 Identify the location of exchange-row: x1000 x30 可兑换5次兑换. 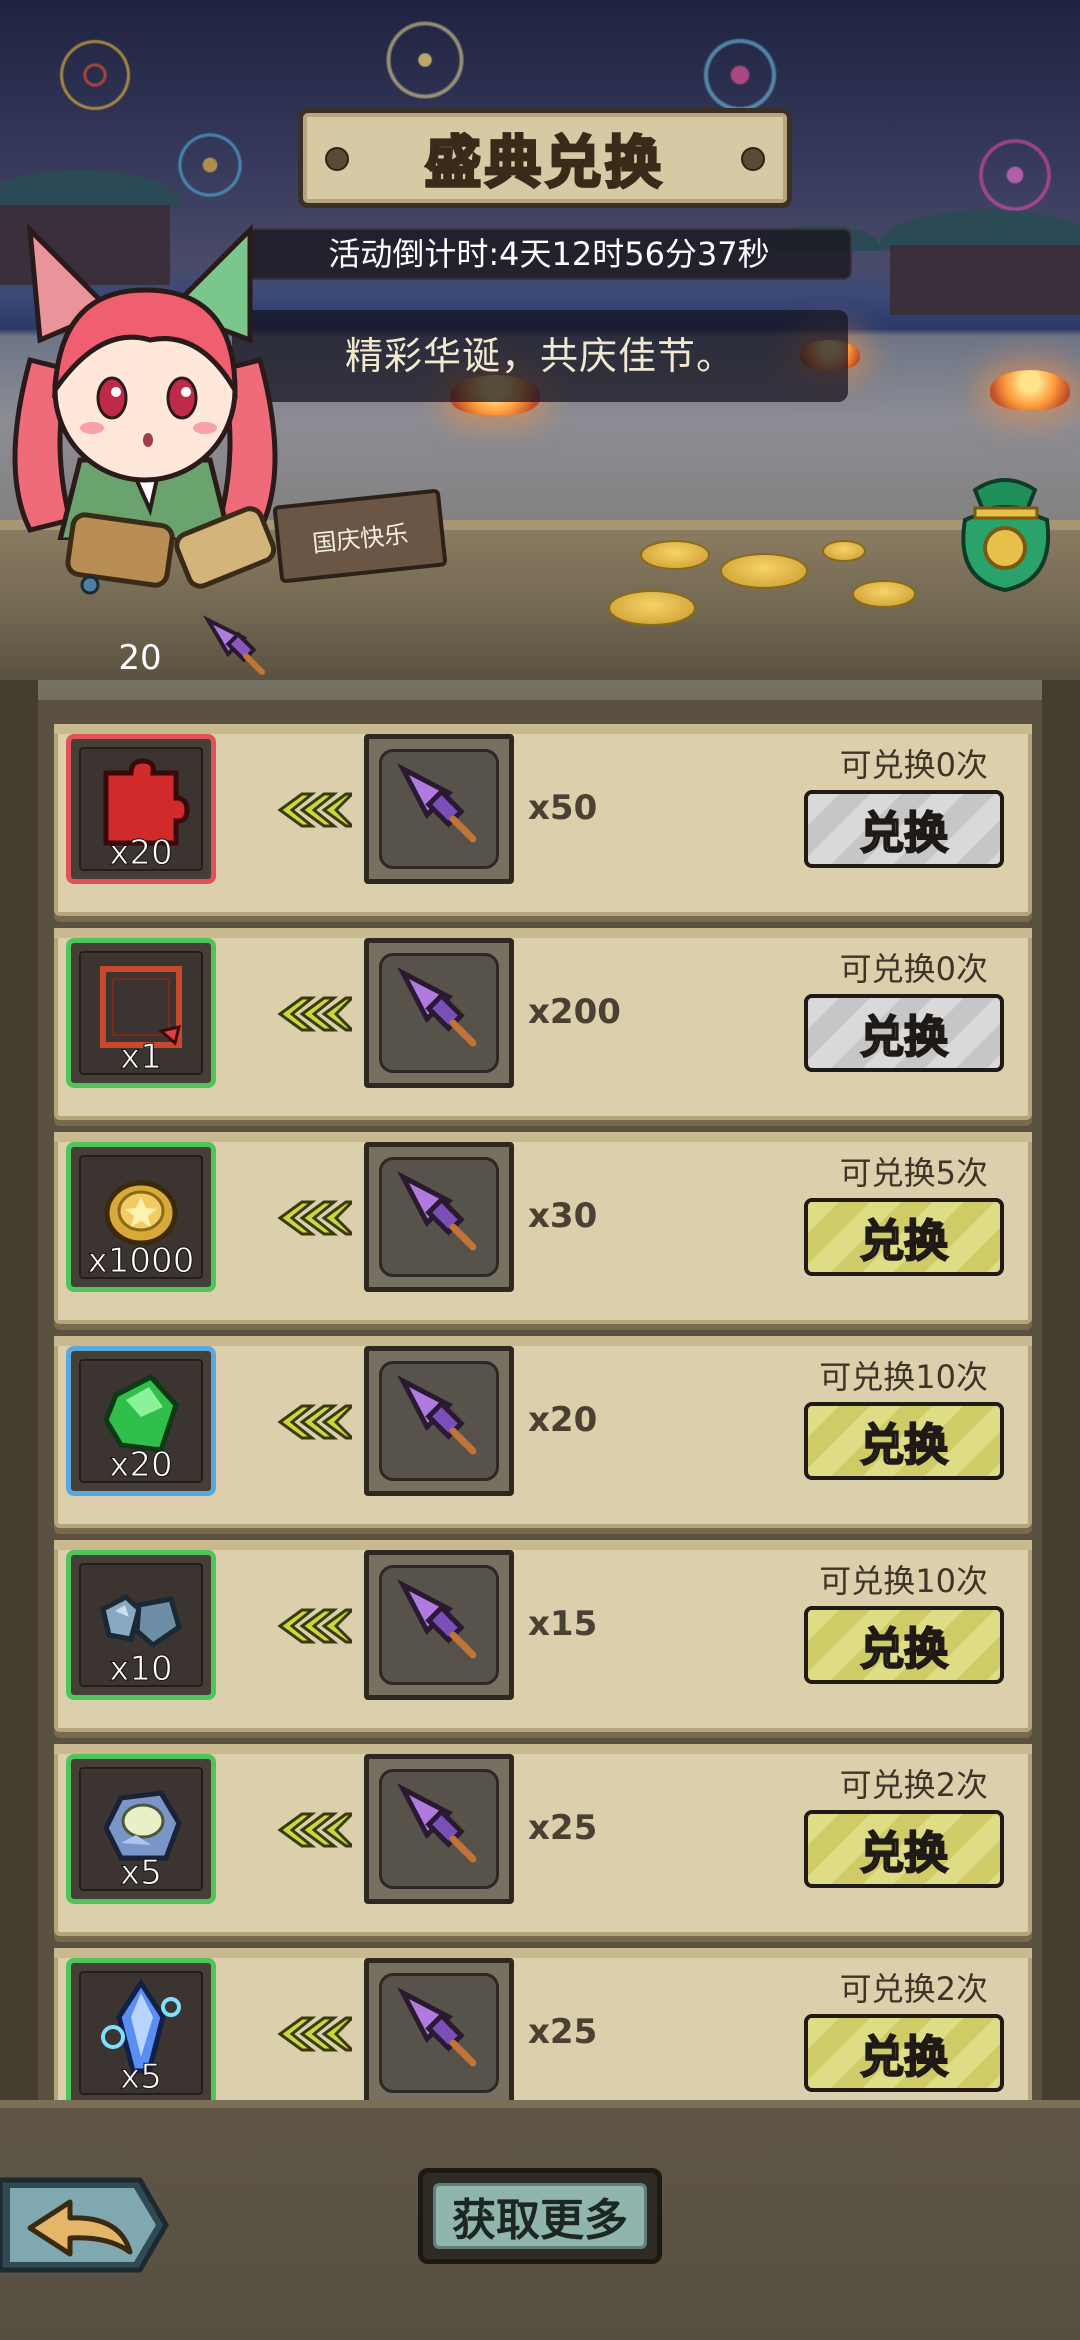
(543, 1228).